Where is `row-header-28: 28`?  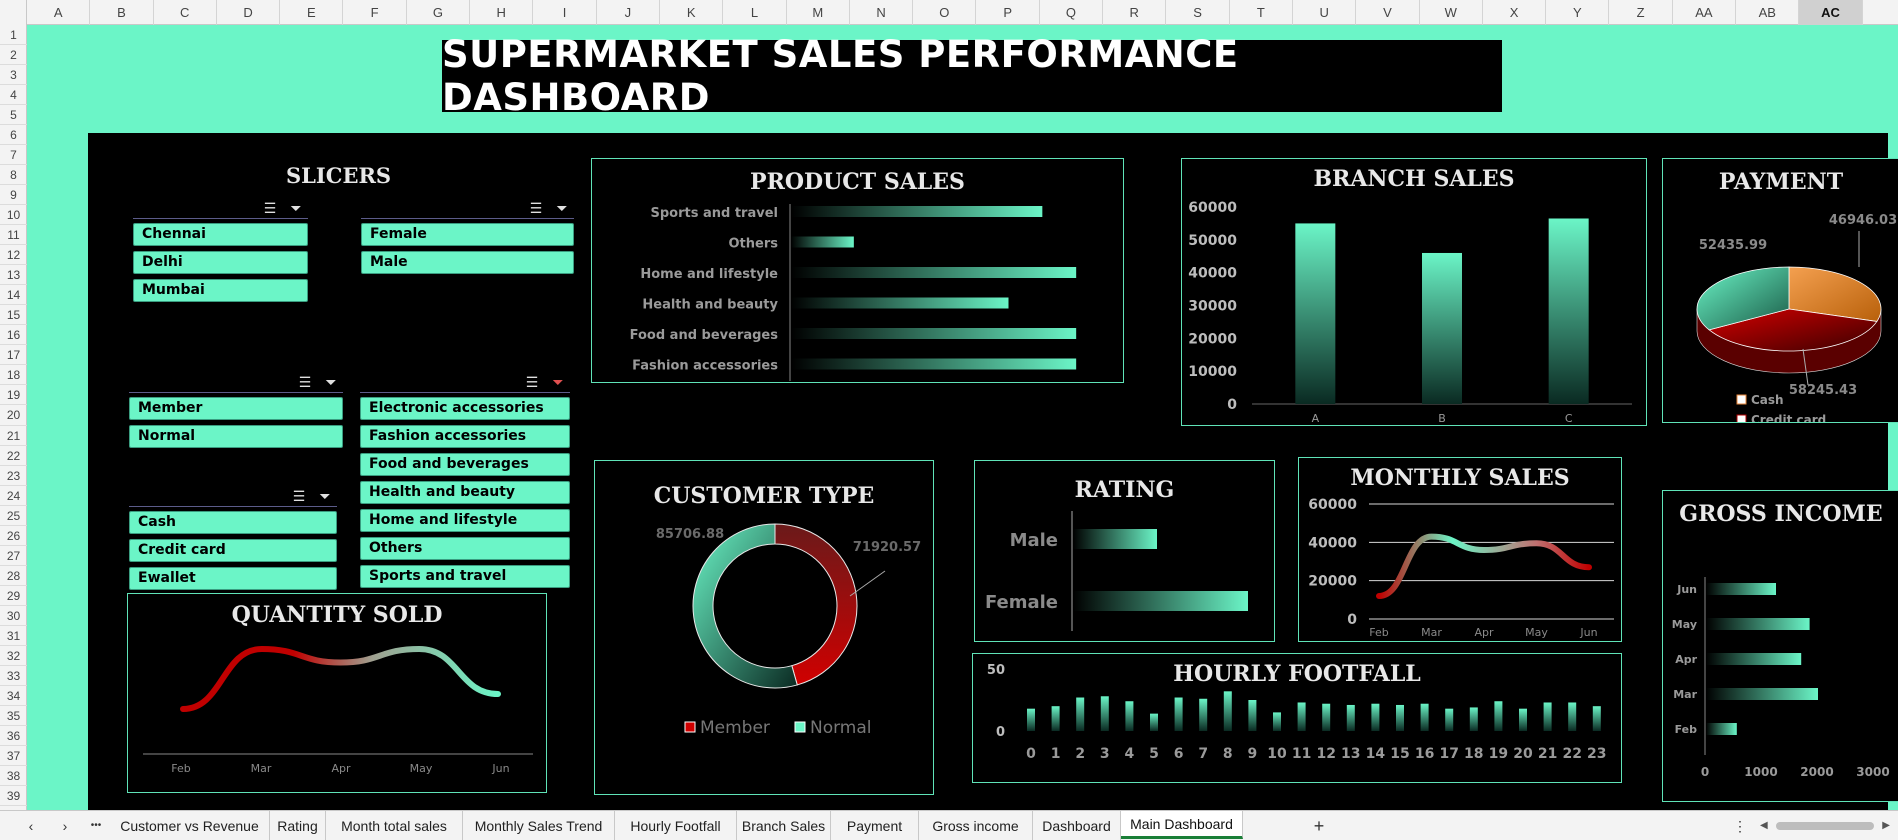 row-header-28: 28 is located at coordinates (13, 576).